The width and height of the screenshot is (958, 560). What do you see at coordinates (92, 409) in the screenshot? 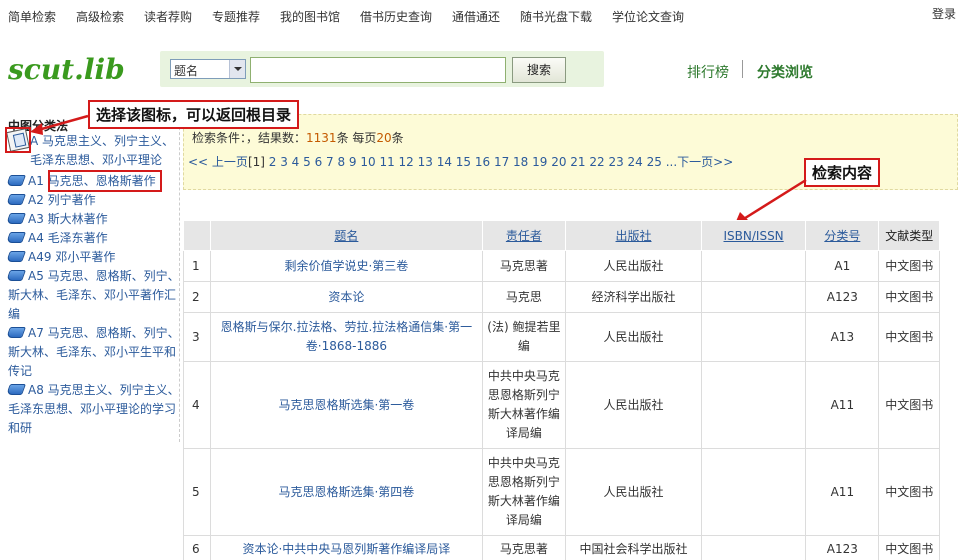
I see `sidebar-item-a8: A8 马克思主义、列宁主义、毛泽东思想、邓小平理论的学习和研` at bounding box center [92, 409].